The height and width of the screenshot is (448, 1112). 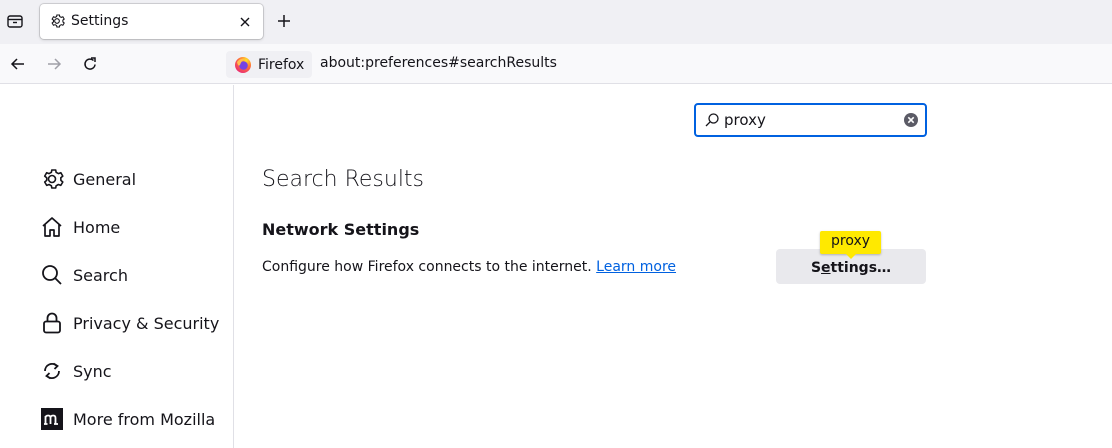 I want to click on identity-label: Firefox, so click(x=281, y=64).